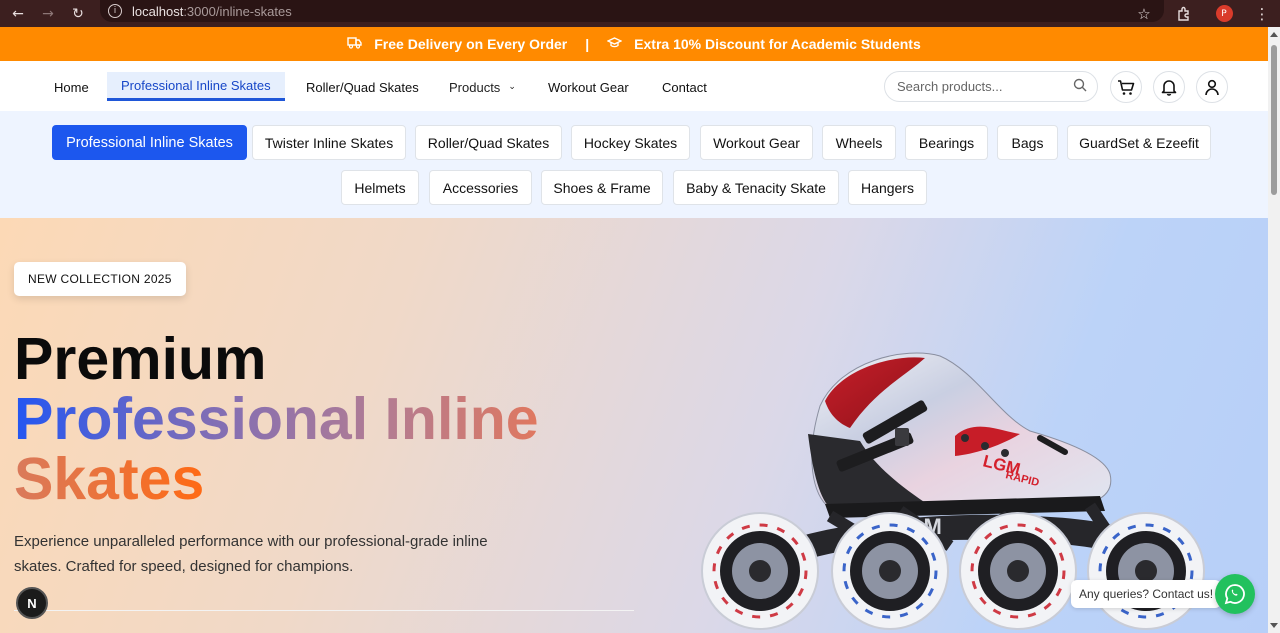 This screenshot has height=633, width=1280. What do you see at coordinates (48, 13) in the screenshot?
I see `forward-icon: →` at bounding box center [48, 13].